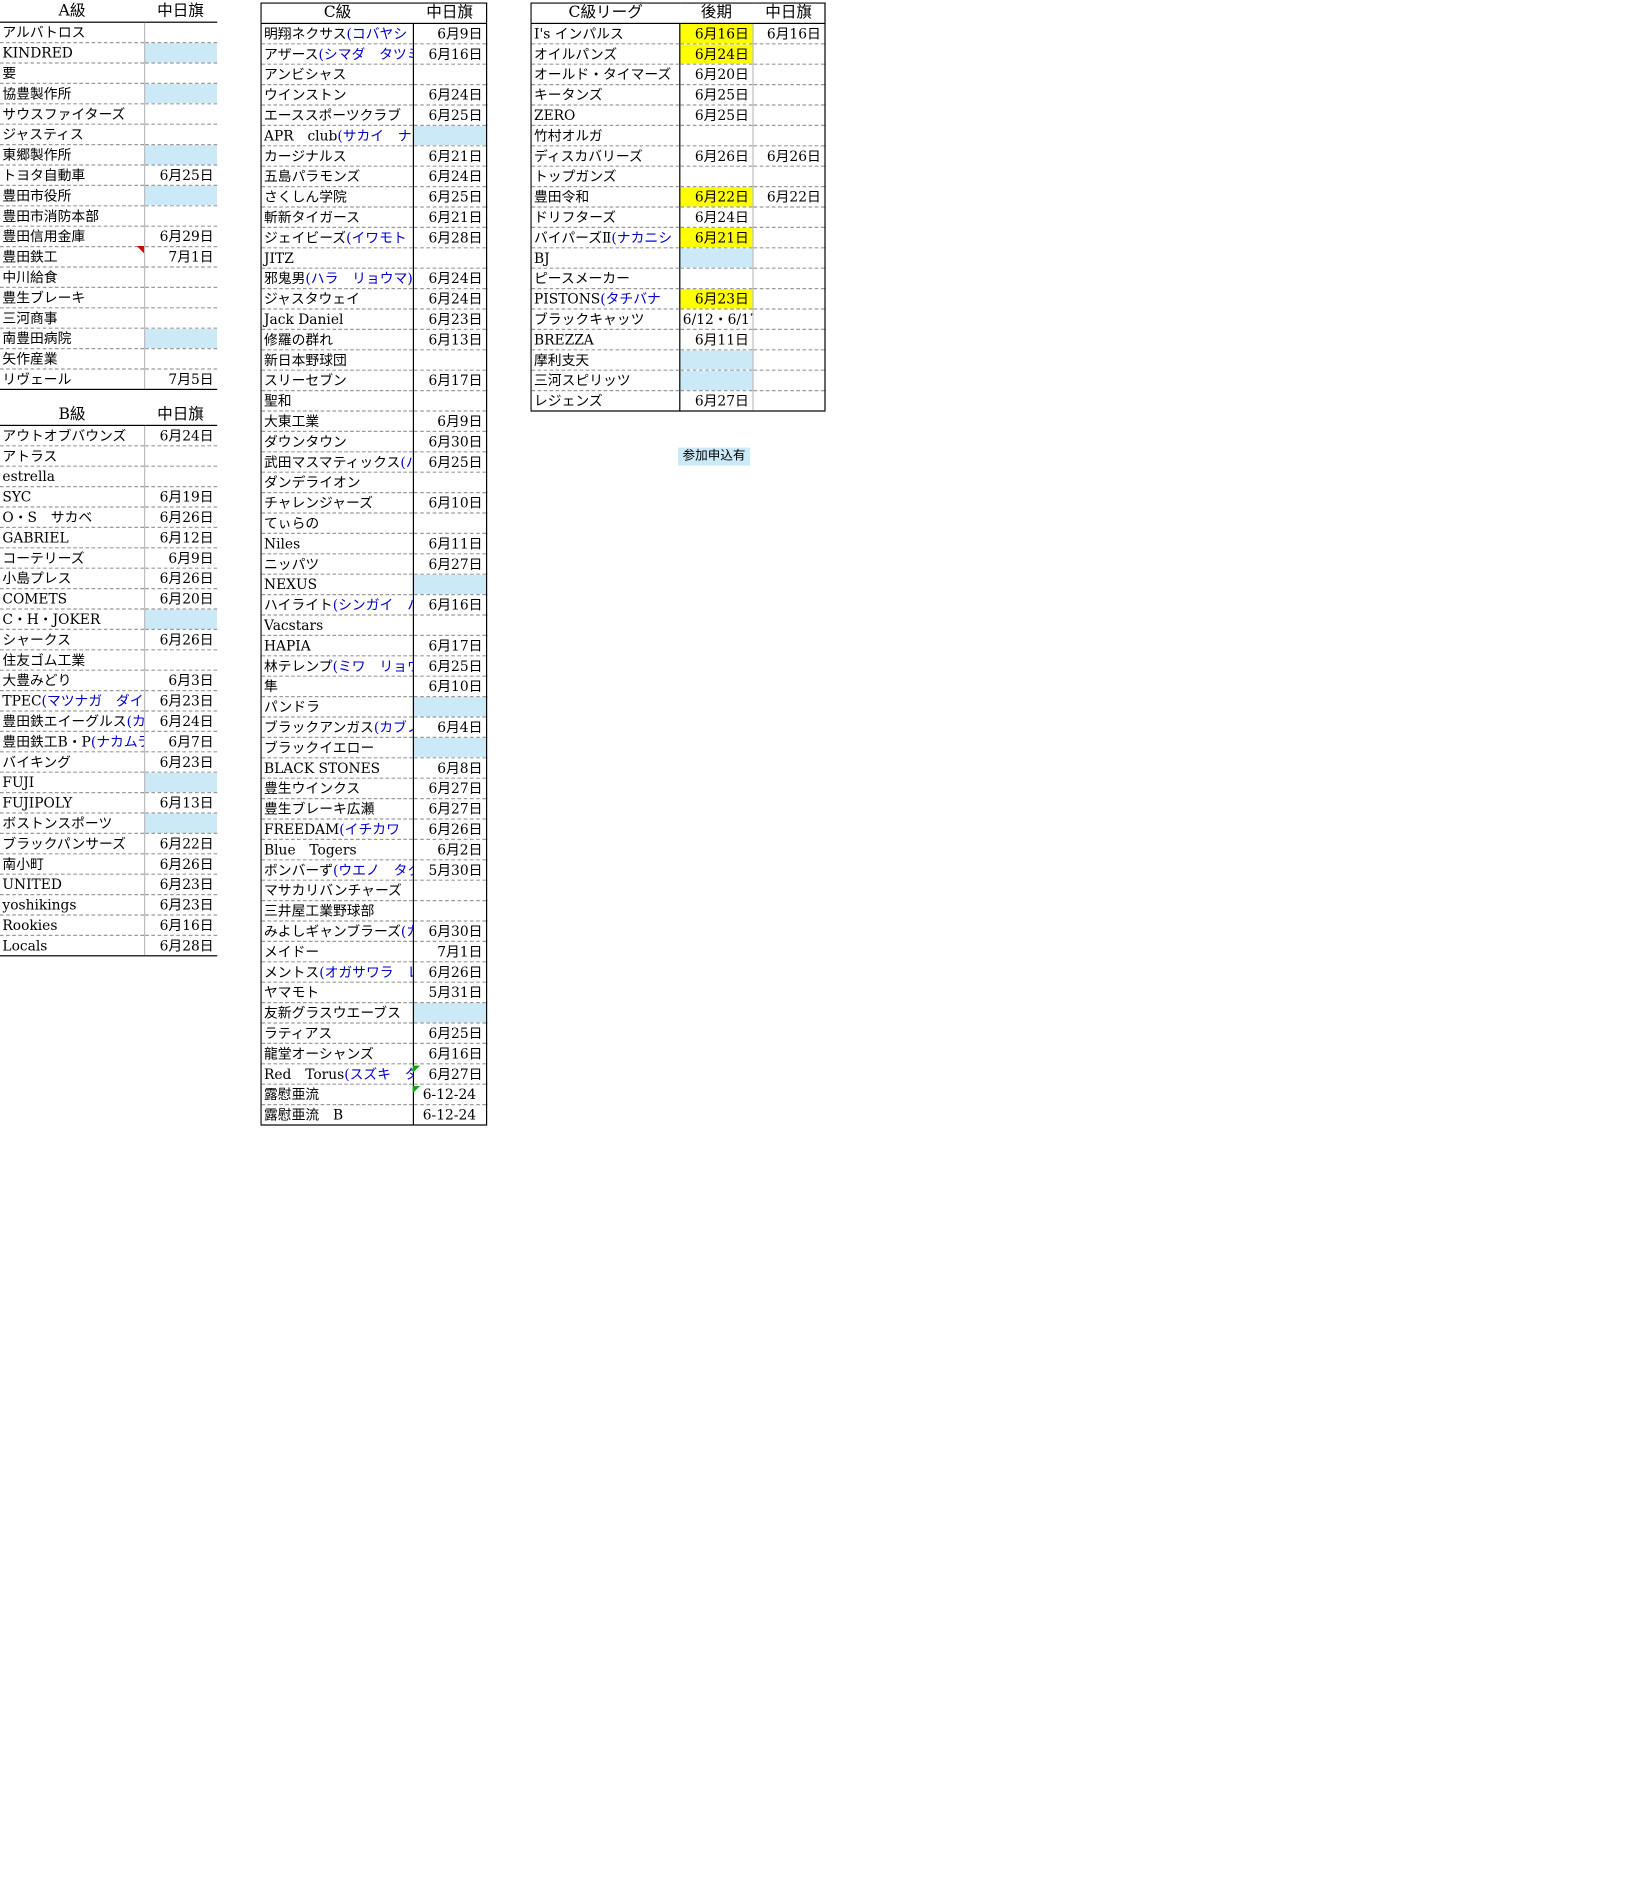 This screenshot has width=1644, height=1878. I want to click on team-name-cell: アウトオブバウンズ, so click(72, 436).